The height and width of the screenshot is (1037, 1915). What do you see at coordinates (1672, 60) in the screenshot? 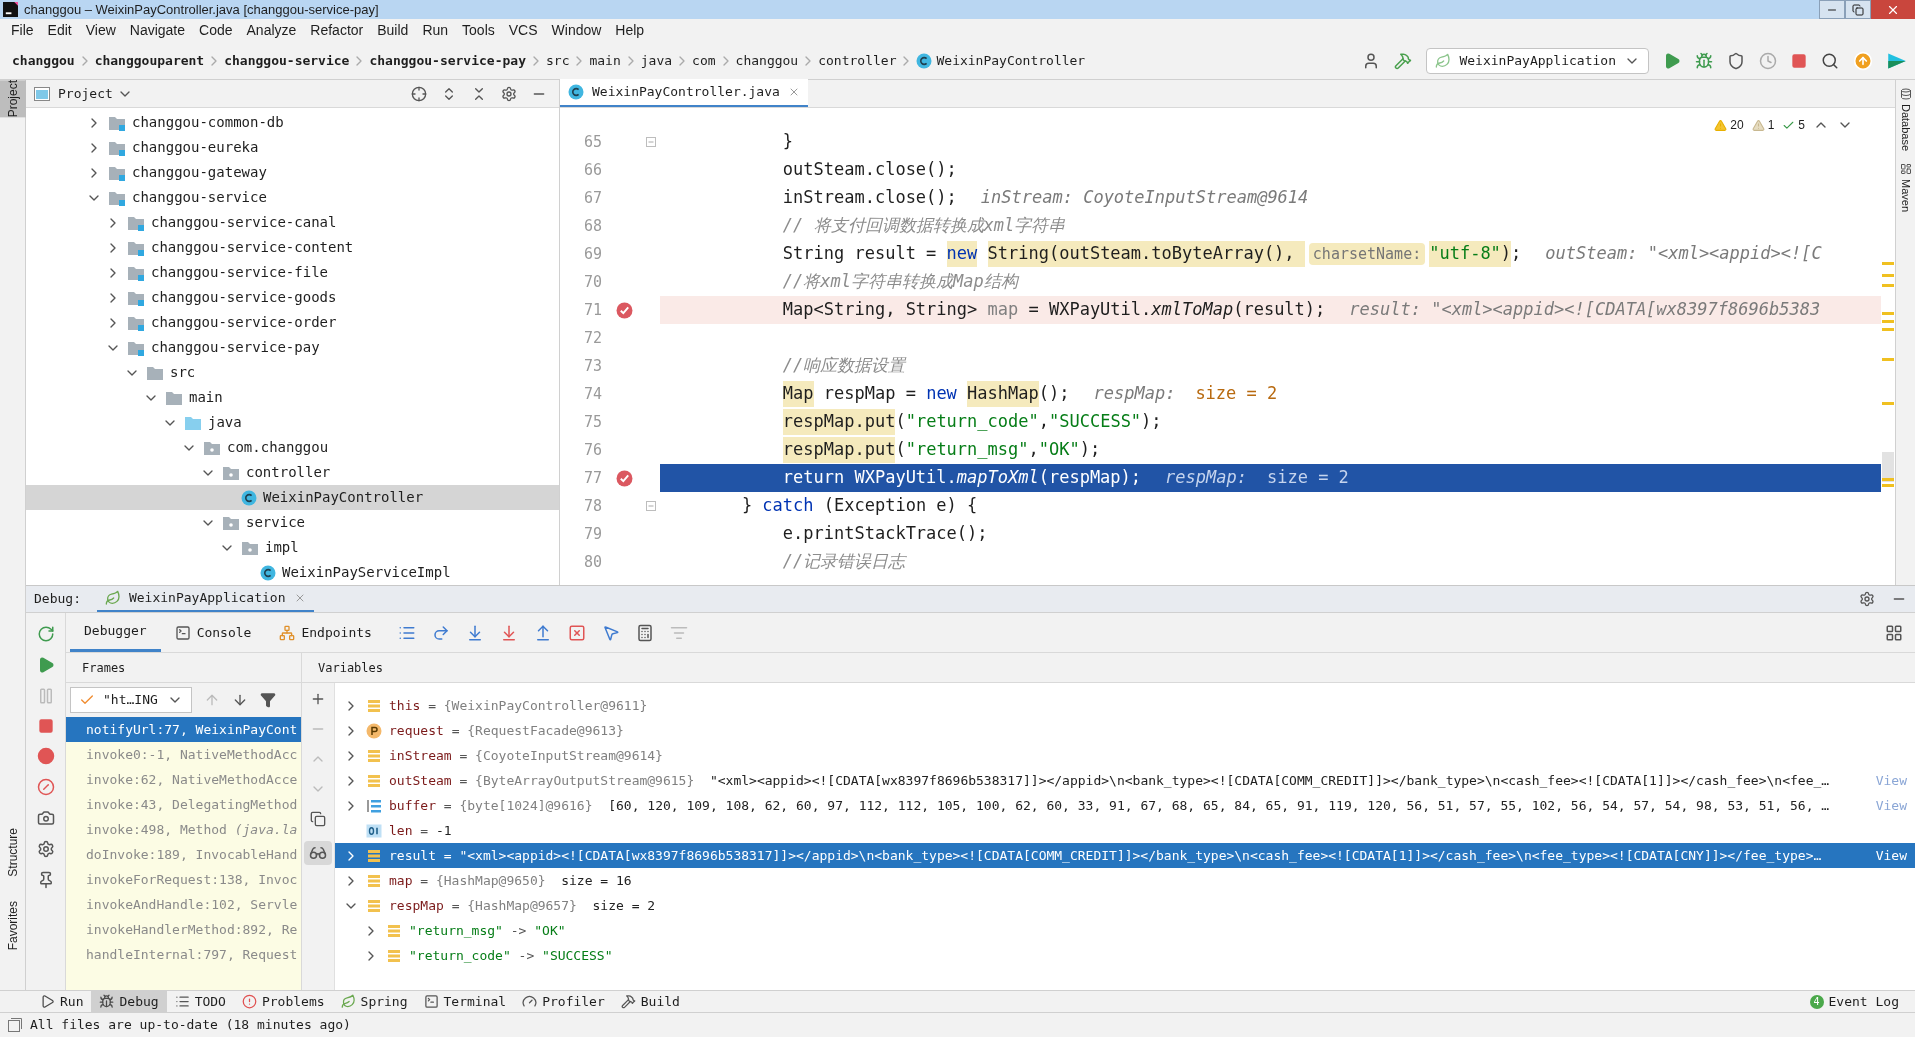
I see `run-icon` at bounding box center [1672, 60].